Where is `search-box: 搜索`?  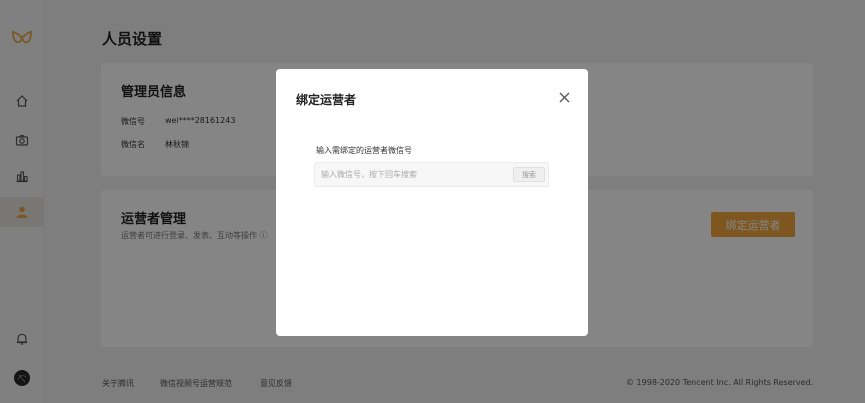
search-box: 搜索 is located at coordinates (431, 174).